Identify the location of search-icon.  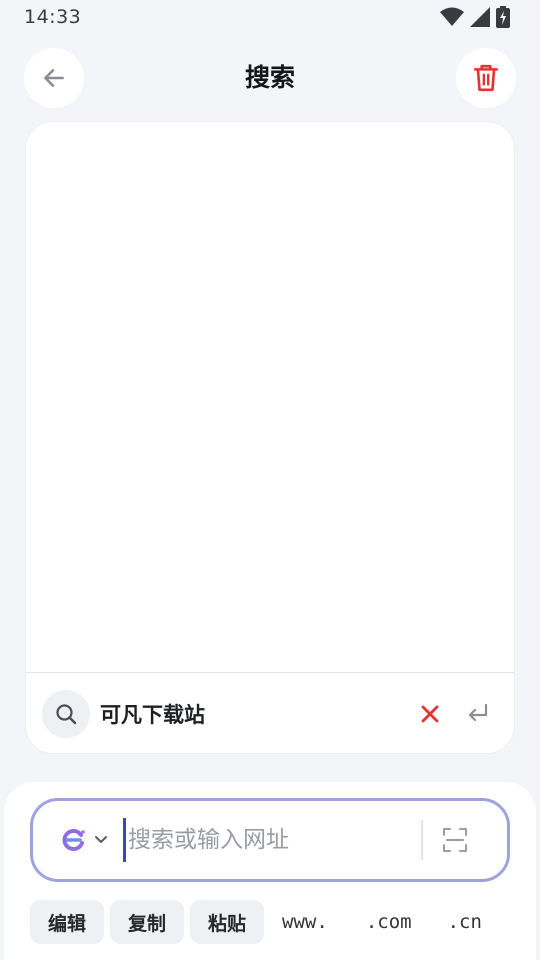
(66, 714).